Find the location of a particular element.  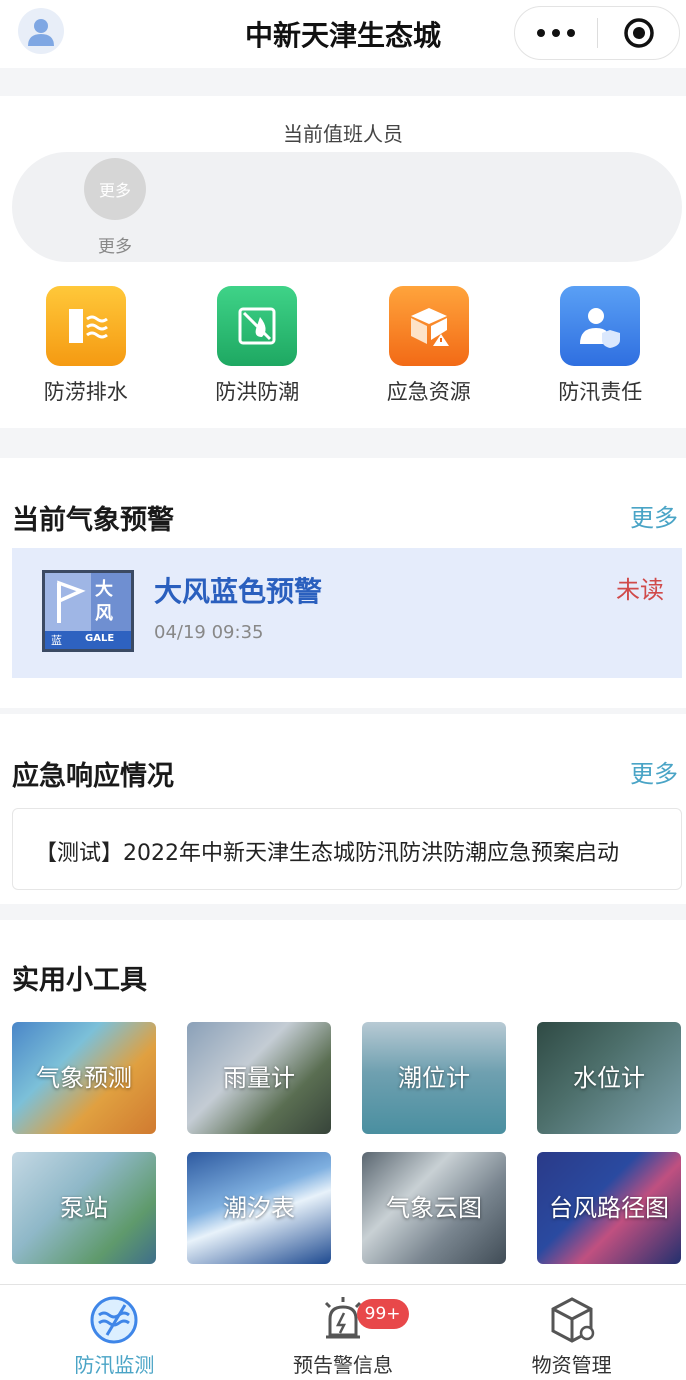

responsibility-user-icon is located at coordinates (600, 326).